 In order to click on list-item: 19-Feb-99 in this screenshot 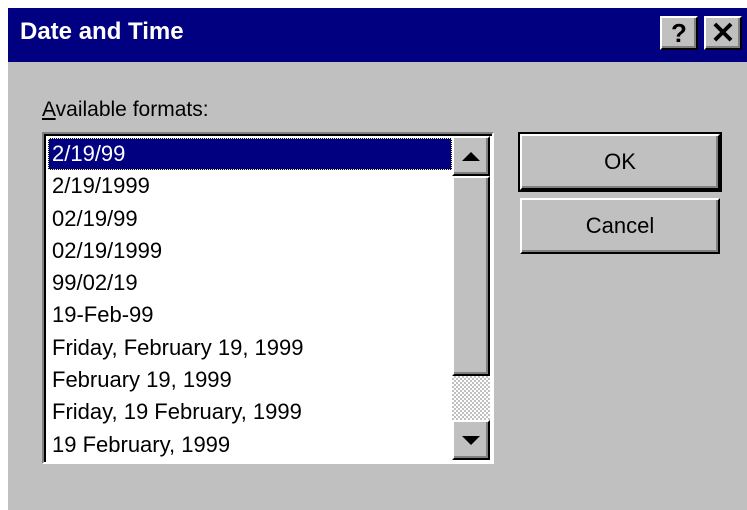, I will do `click(250, 315)`.